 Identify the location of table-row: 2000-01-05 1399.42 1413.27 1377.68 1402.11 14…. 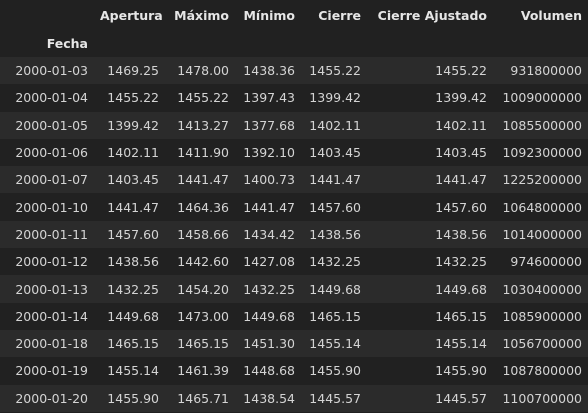
(294, 125).